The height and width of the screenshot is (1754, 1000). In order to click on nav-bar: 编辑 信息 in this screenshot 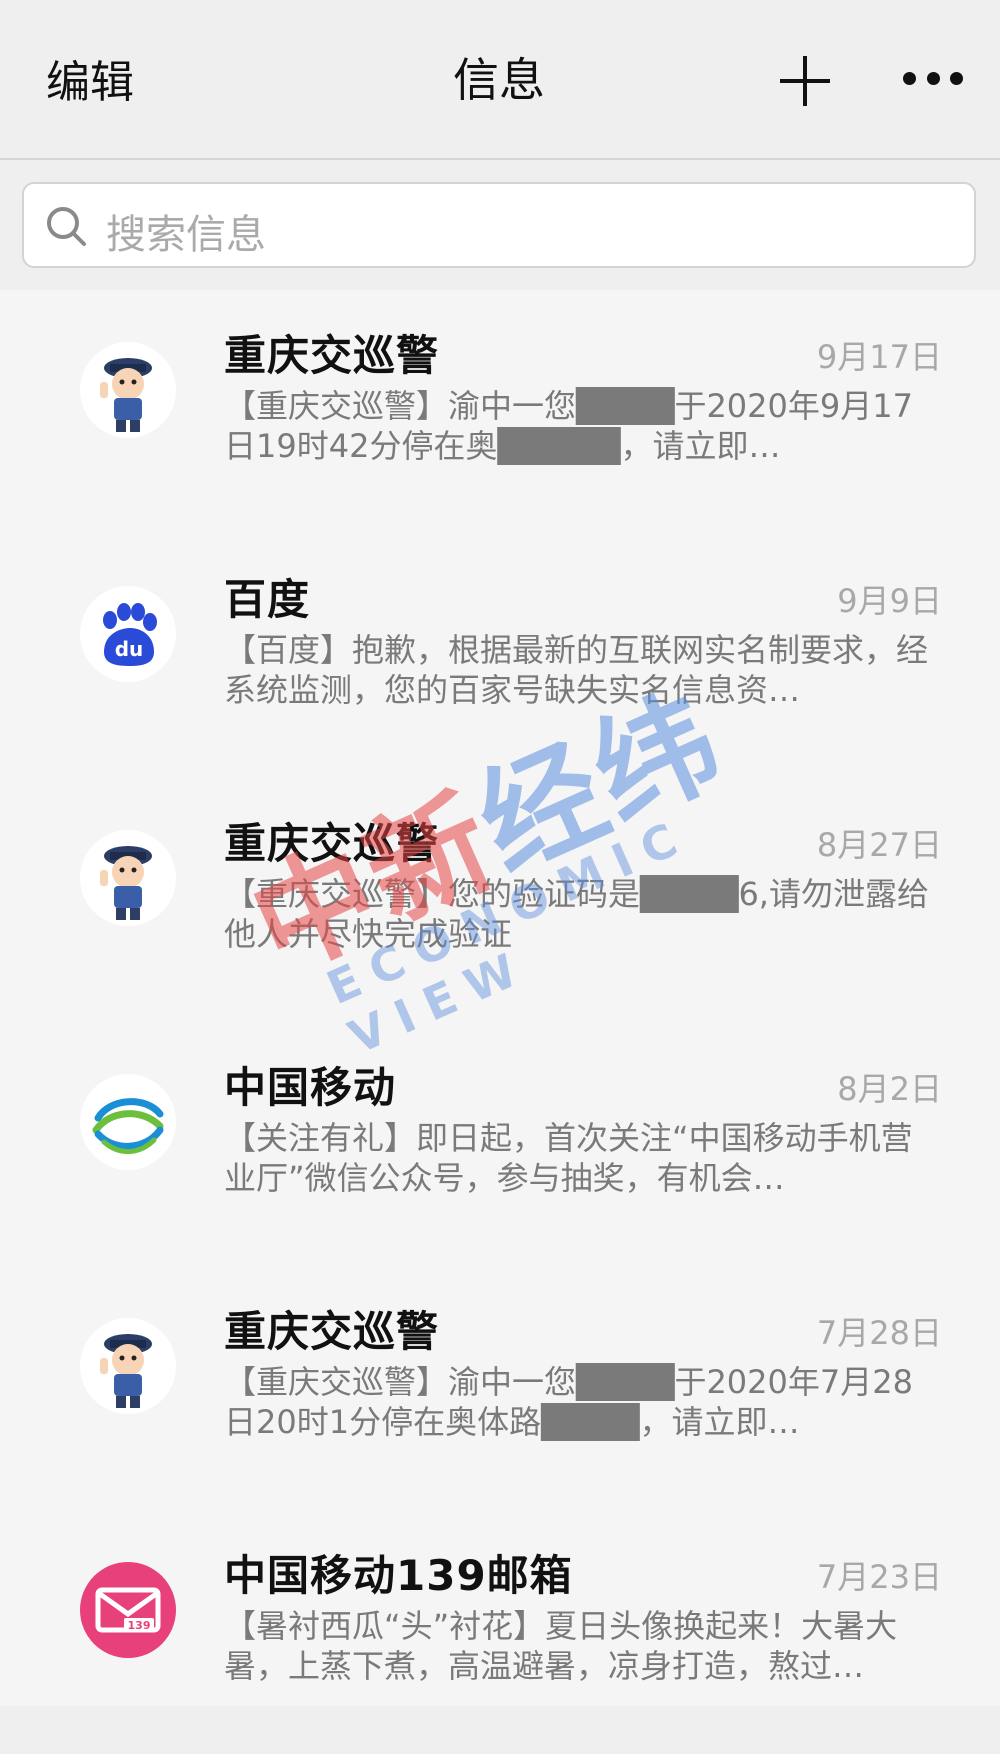, I will do `click(500, 80)`.